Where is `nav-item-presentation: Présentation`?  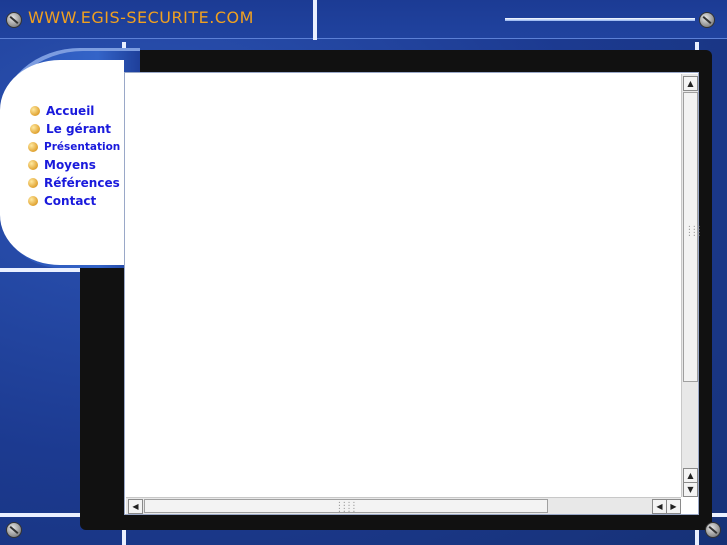
nav-item-presentation: Présentation is located at coordinates (74, 147).